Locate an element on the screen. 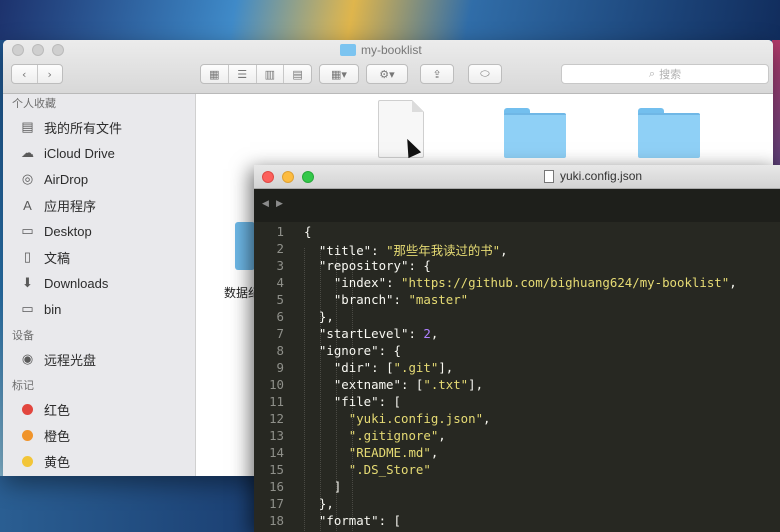  sidebar-item-label: 文稿 is located at coordinates (57, 258).